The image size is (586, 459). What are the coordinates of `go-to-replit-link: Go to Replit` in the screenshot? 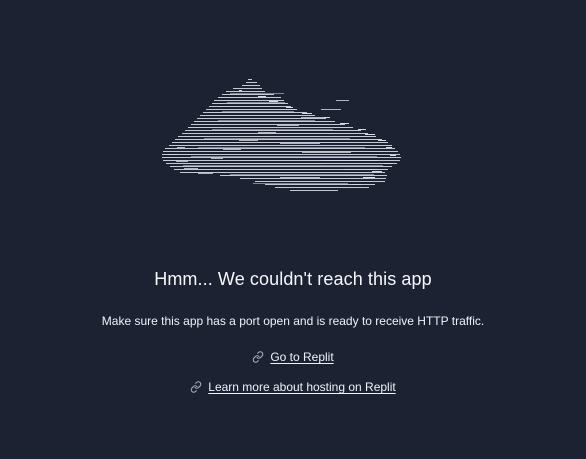 It's located at (301, 357).